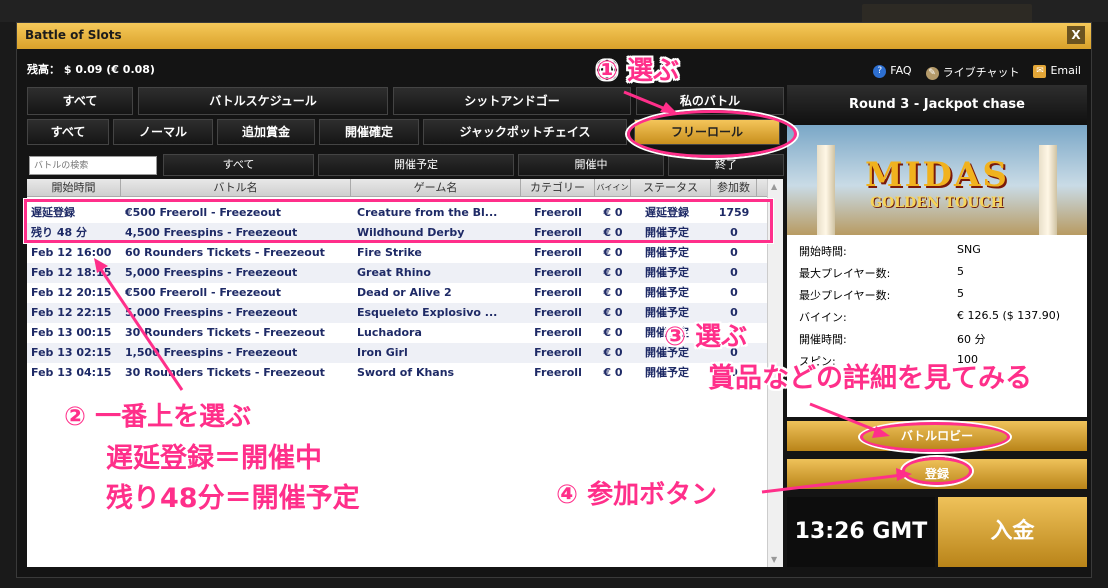 This screenshot has width=1108, height=588. Describe the element at coordinates (71, 252) in the screenshot. I see `cell-start-time: Feb 12 16:00` at that location.